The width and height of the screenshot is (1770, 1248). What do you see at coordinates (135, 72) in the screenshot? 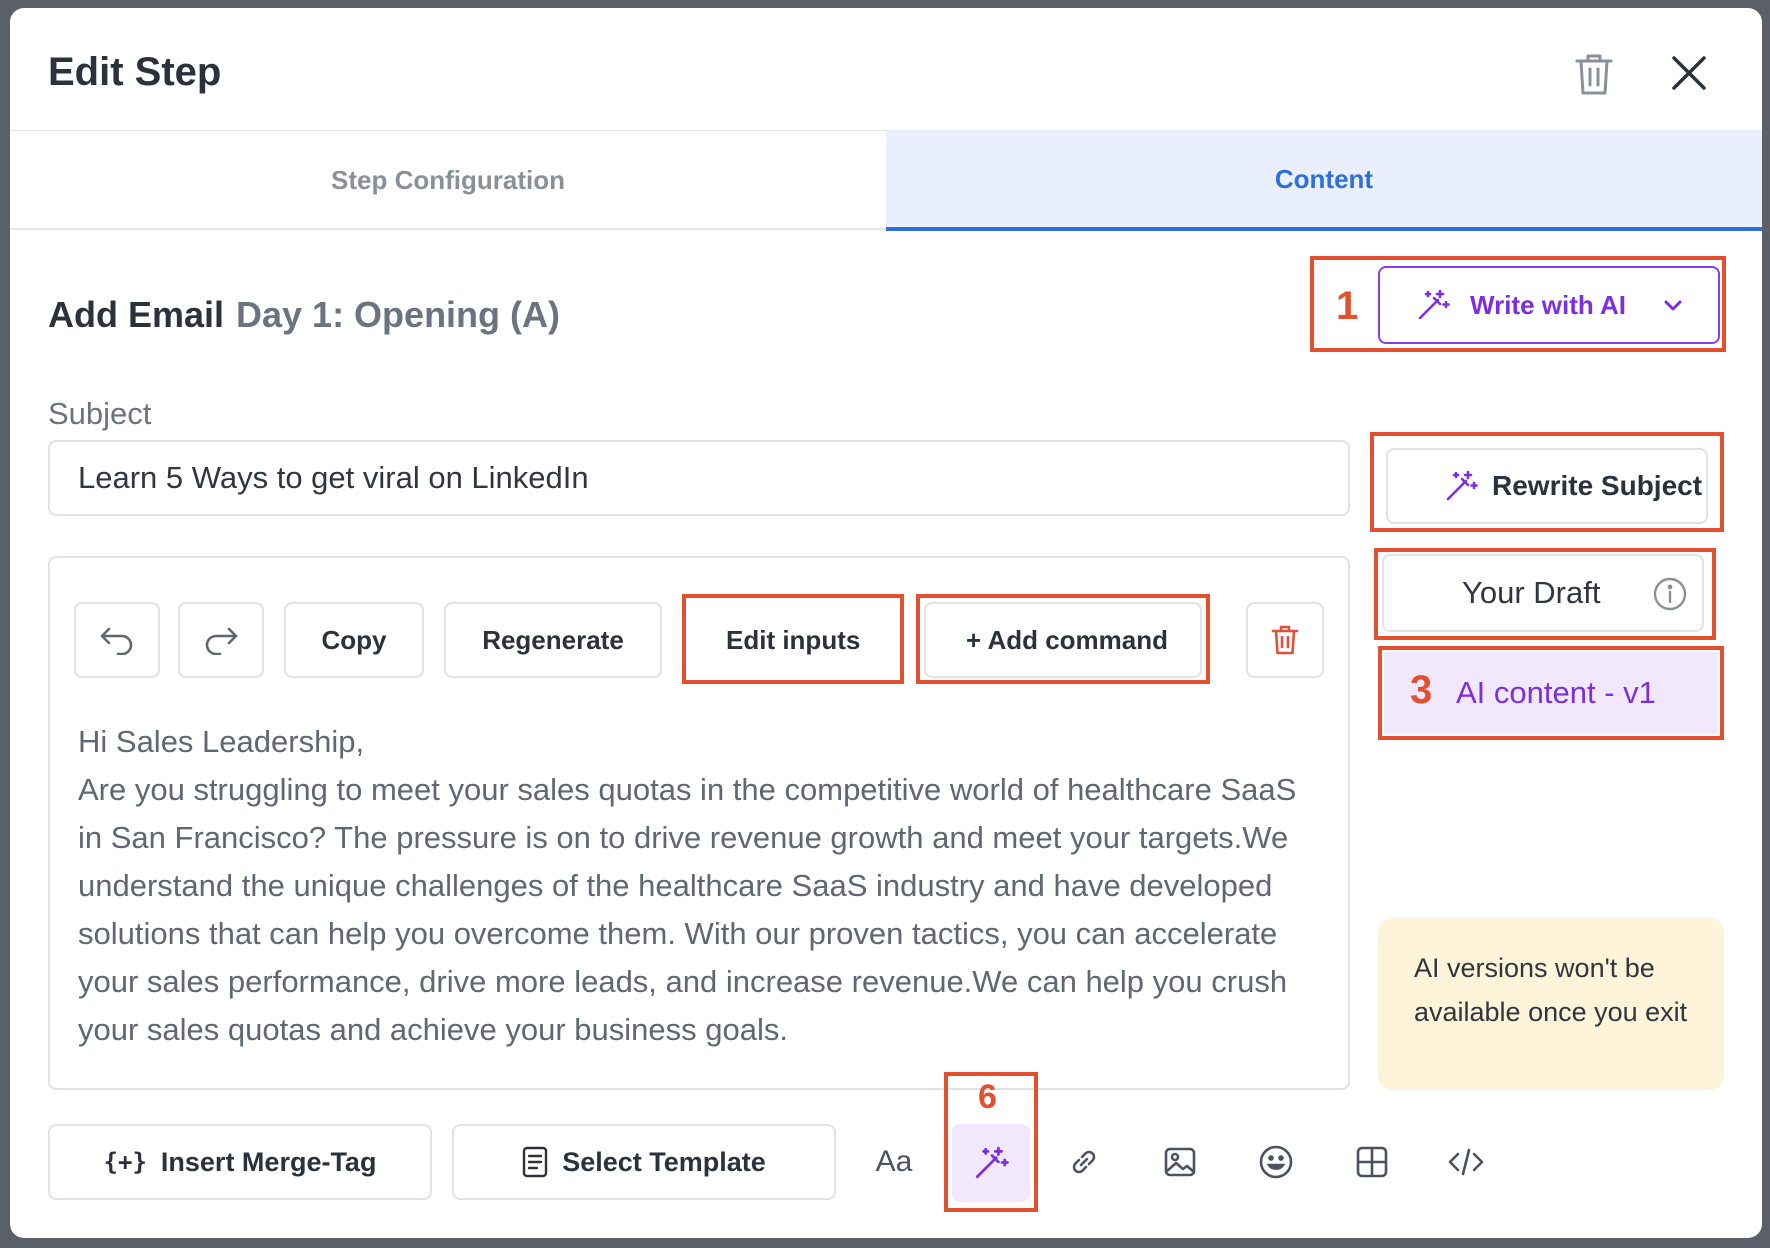
I see `modal-title: Edit Step` at bounding box center [135, 72].